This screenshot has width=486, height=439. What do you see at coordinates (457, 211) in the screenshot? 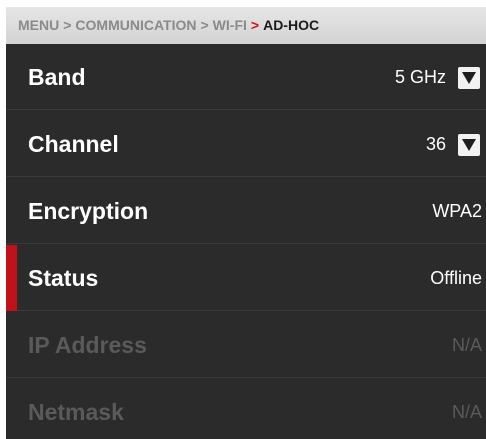
I see `setting-value: WPA2` at bounding box center [457, 211].